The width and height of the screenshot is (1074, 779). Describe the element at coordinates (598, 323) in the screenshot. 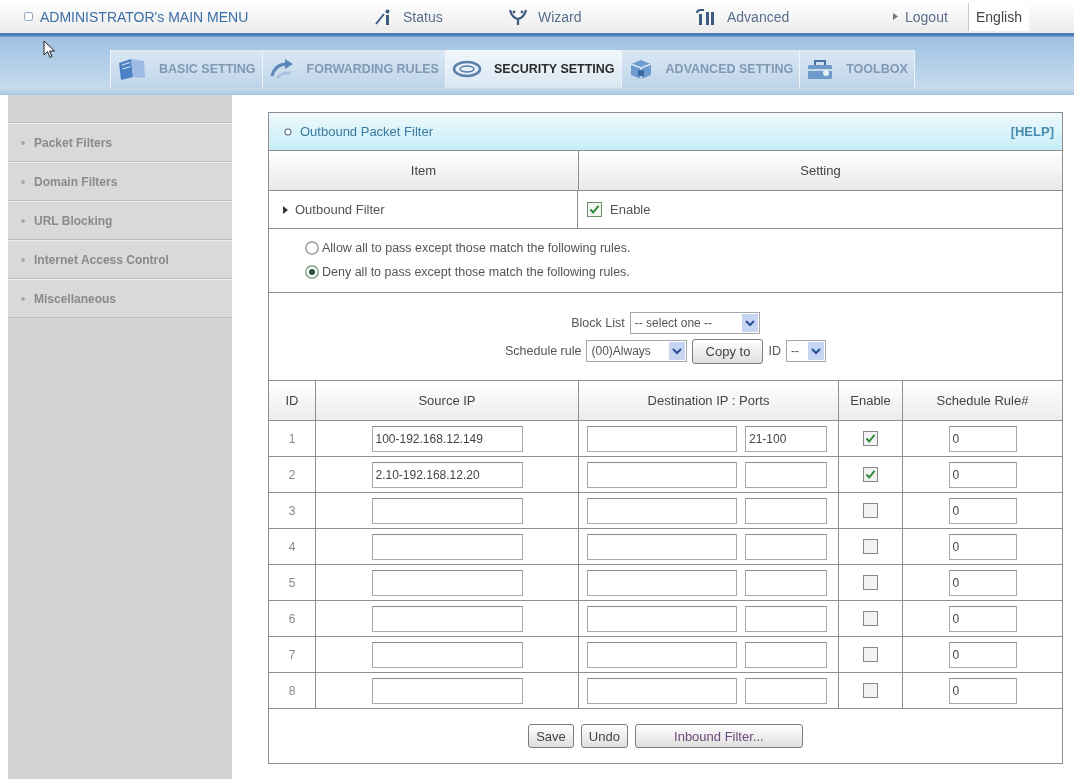

I see `field-label: Block List` at that location.